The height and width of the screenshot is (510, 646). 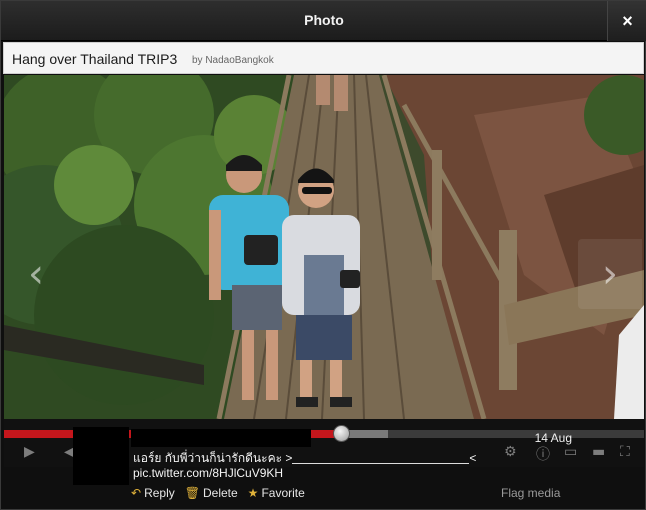 What do you see at coordinates (221, 438) in the screenshot?
I see `username-redacted` at bounding box center [221, 438].